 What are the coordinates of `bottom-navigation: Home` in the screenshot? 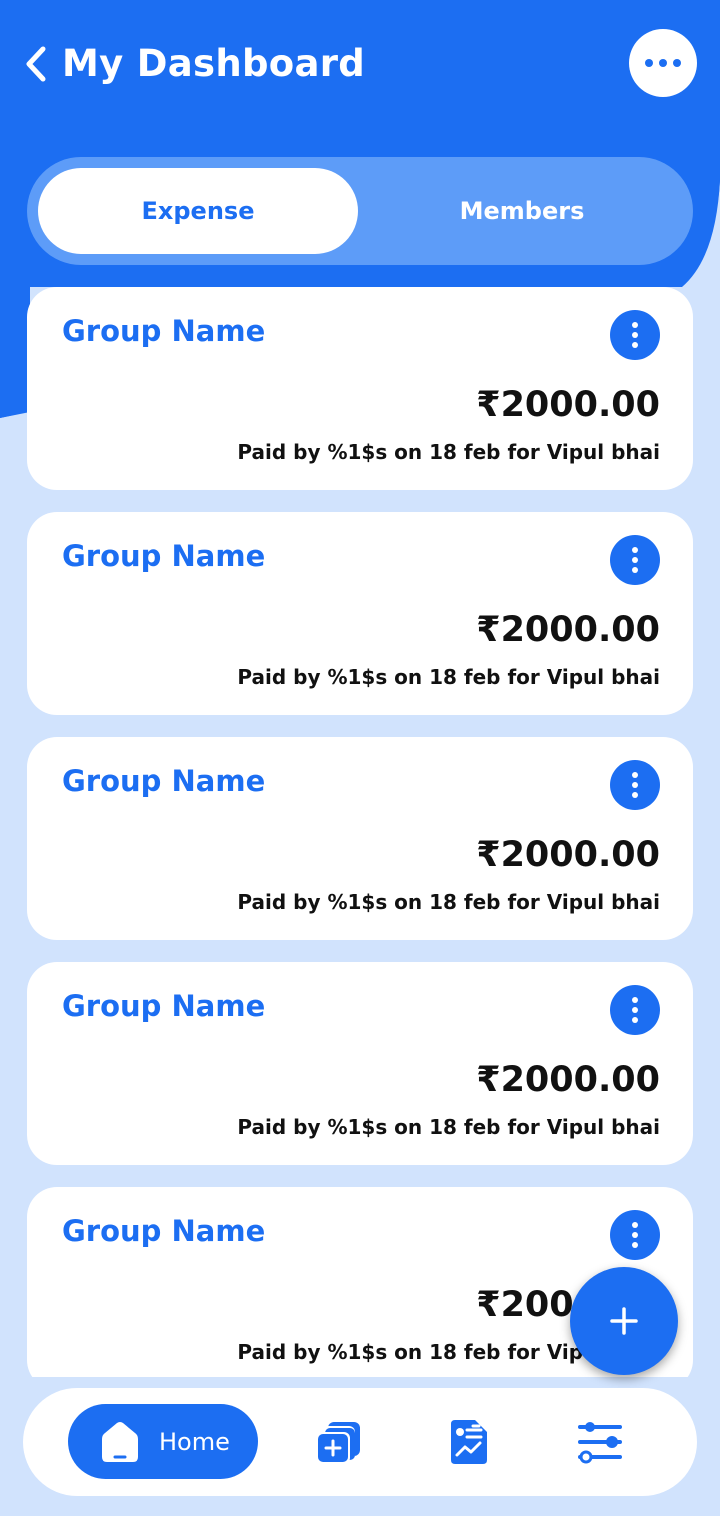 It's located at (360, 1442).